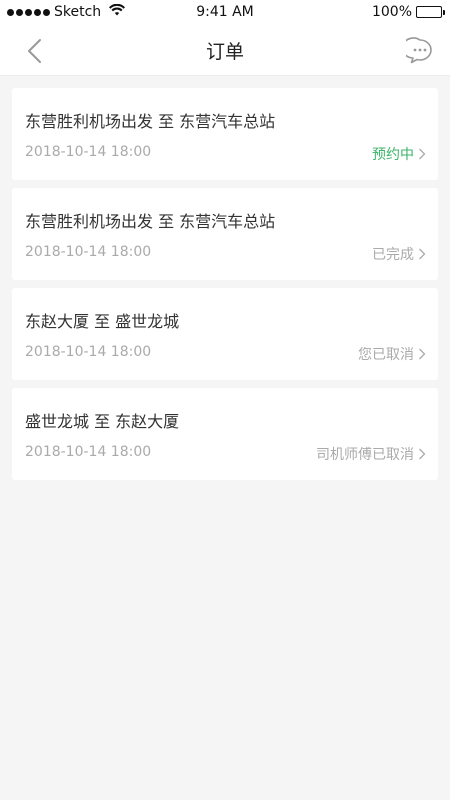  Describe the element at coordinates (430, 12) in the screenshot. I see `battery-icon` at that location.